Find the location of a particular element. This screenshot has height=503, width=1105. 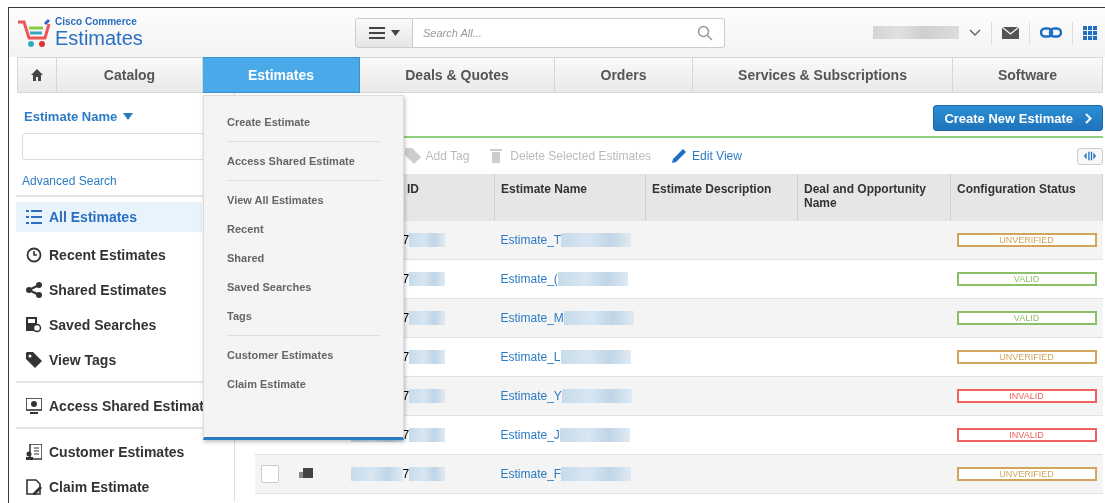

brand-name: Cisco Commerce is located at coordinates (96, 21).